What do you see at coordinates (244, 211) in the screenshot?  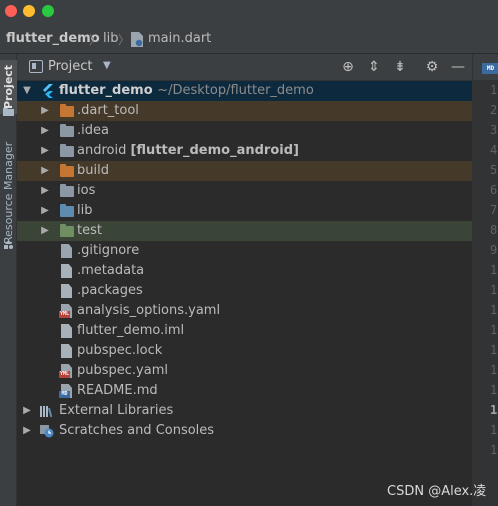 I see `tree-folder-row: ▶ lib` at bounding box center [244, 211].